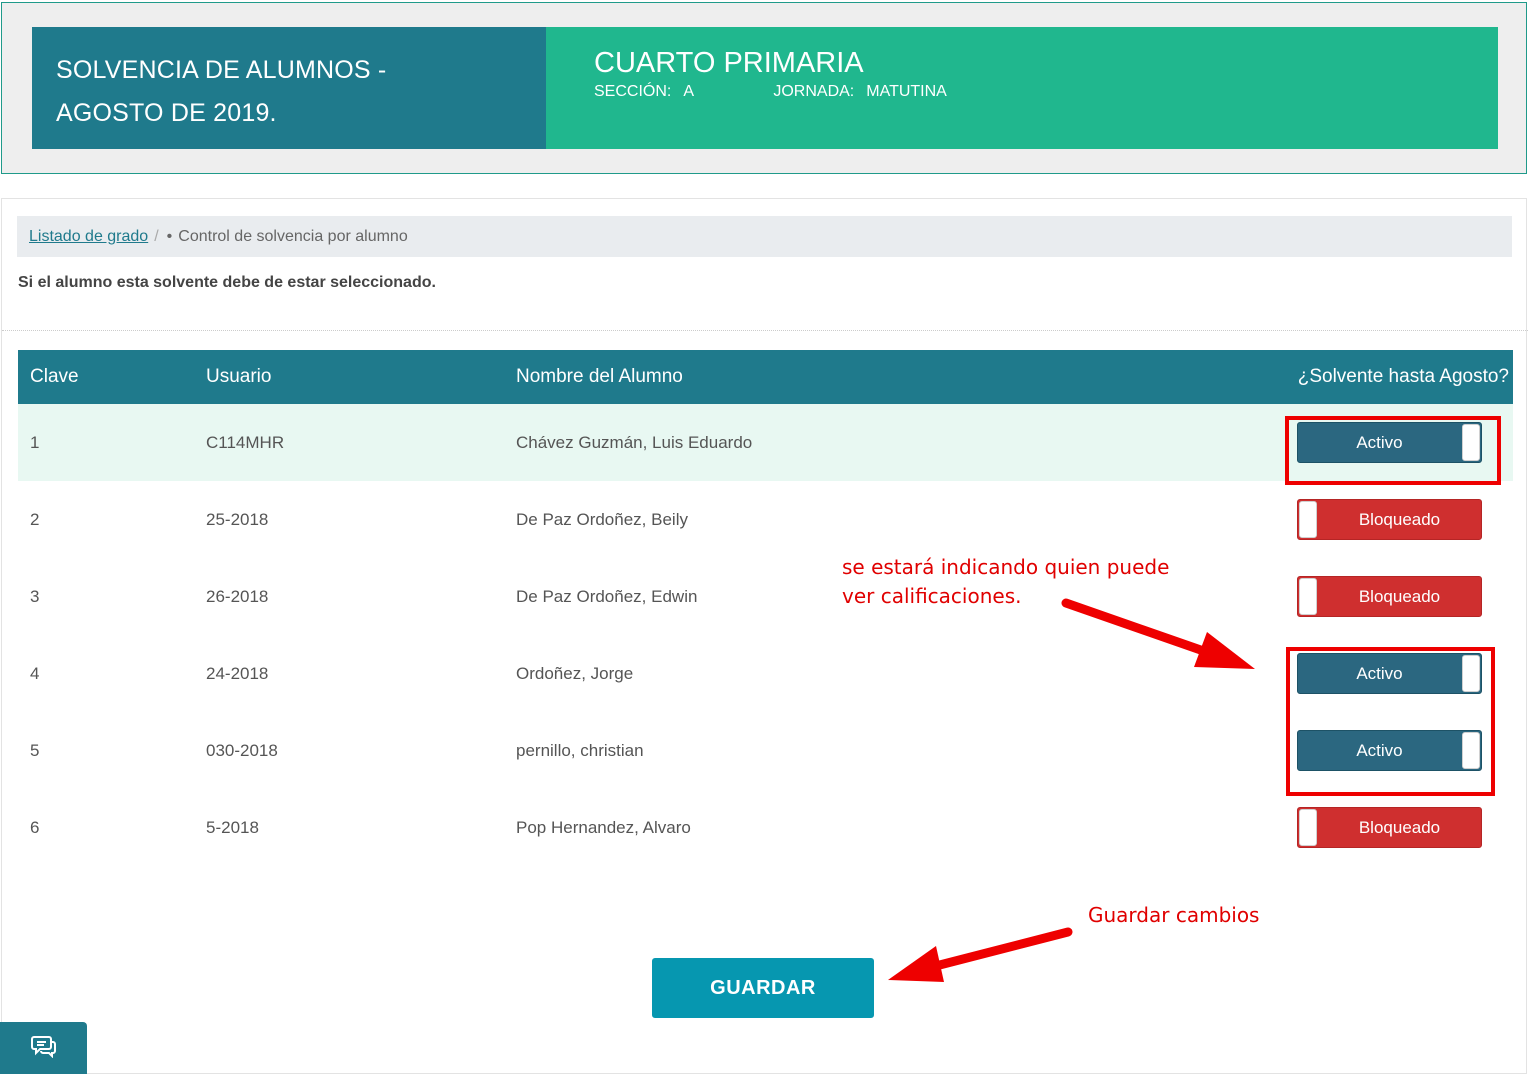 The width and height of the screenshot is (1528, 1074). Describe the element at coordinates (634, 442) in the screenshot. I see `cell-nombre: Chávez Guzmán, Luis Eduardo` at that location.